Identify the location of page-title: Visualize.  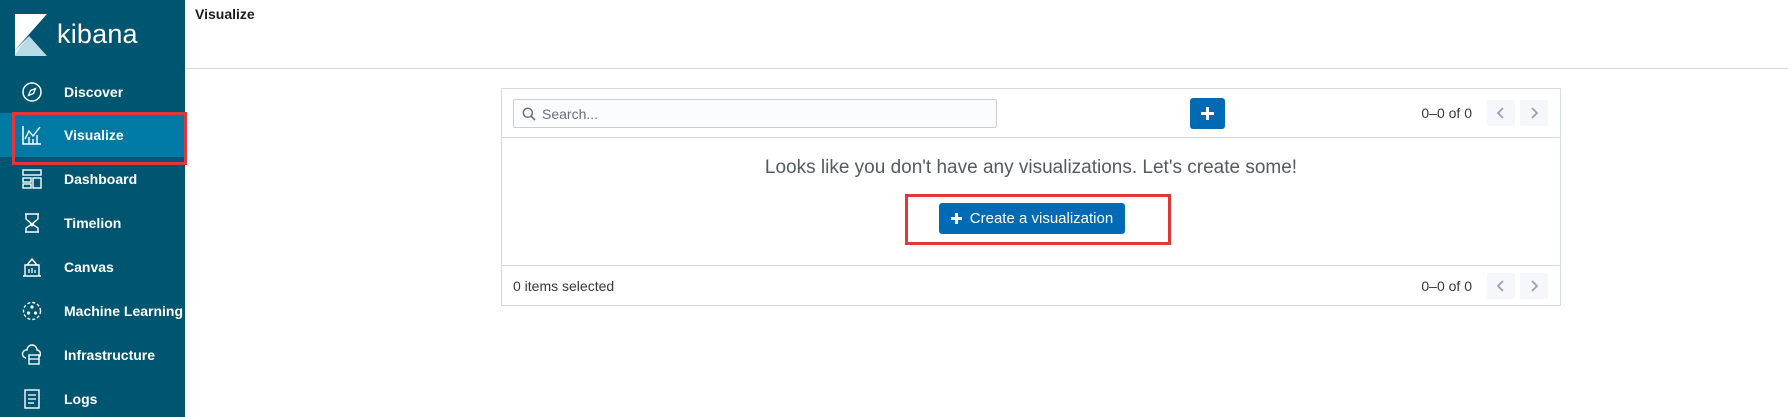
(225, 14).